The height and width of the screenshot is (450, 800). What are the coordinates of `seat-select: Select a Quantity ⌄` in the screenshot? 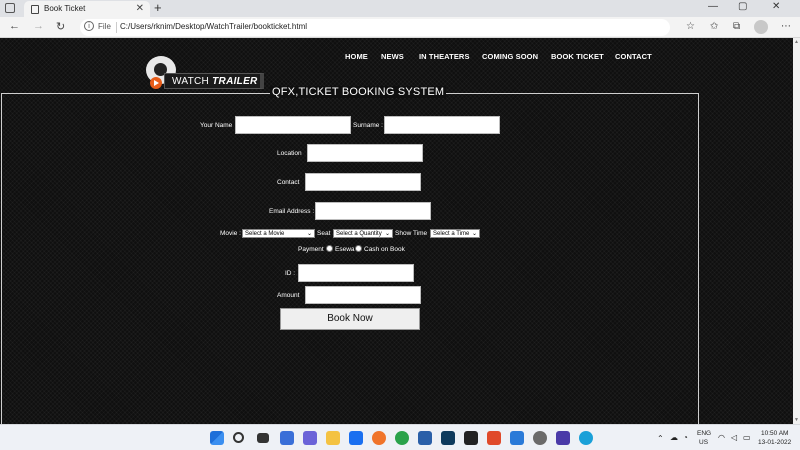 It's located at (363, 233).